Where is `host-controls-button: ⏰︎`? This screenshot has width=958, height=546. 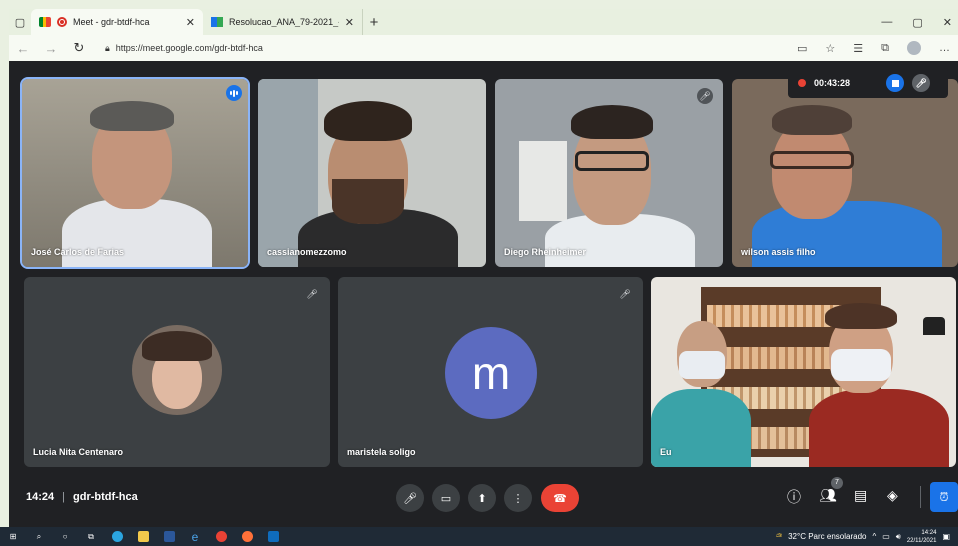
host-controls-button: ⏰︎ is located at coordinates (944, 497).